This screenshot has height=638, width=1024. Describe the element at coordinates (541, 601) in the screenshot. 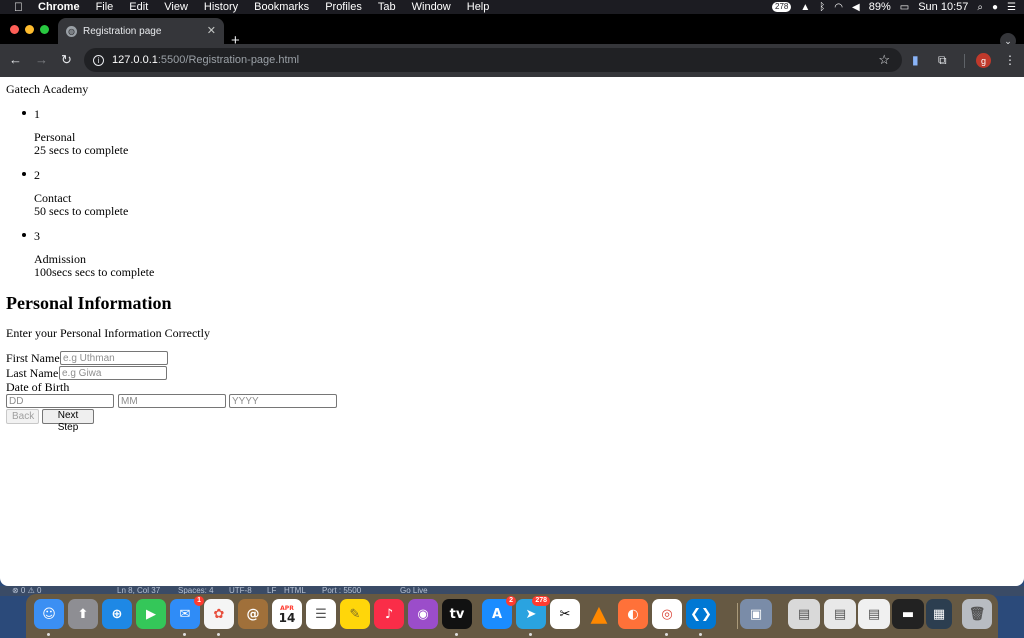

I see `telegram-badge: 278` at that location.